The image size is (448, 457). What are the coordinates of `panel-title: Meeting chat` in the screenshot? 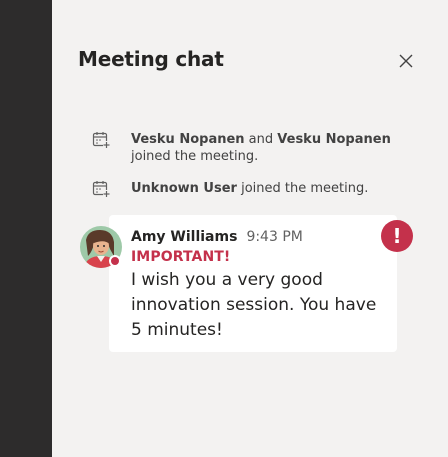 It's located at (151, 59).